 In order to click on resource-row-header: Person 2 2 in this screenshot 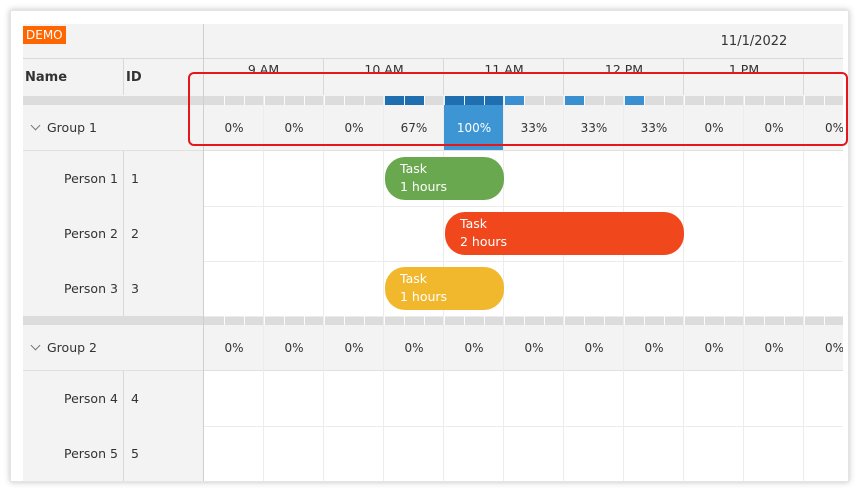, I will do `click(113, 234)`.